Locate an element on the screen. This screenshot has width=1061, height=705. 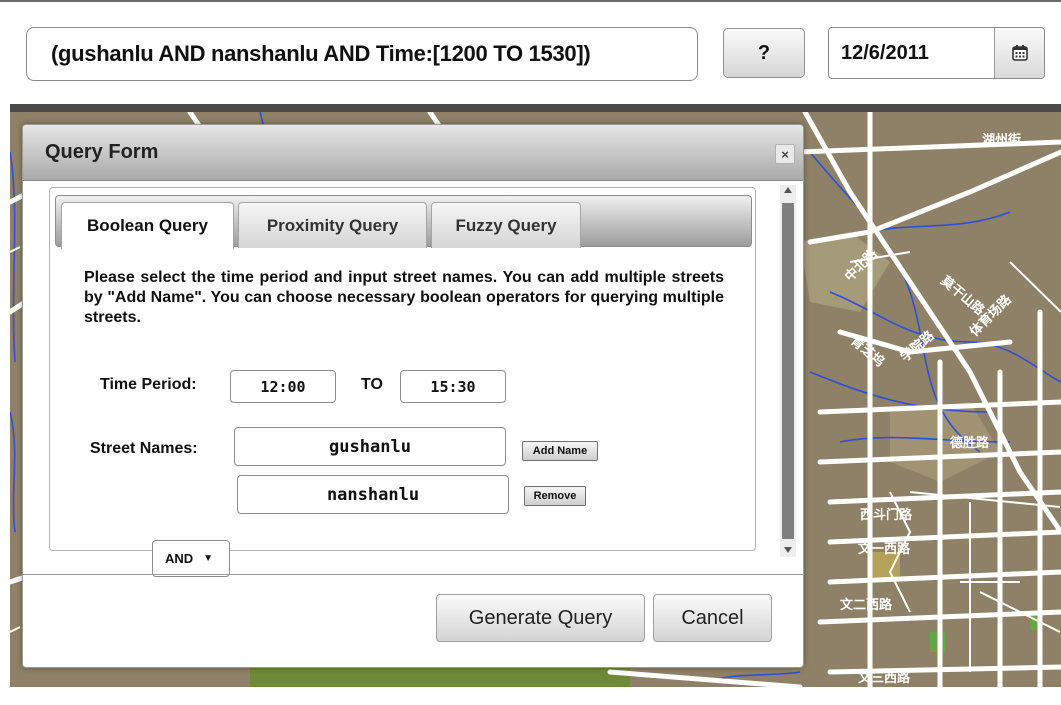
map-label-wensanxilu: 文三西路 is located at coordinates (884, 678).